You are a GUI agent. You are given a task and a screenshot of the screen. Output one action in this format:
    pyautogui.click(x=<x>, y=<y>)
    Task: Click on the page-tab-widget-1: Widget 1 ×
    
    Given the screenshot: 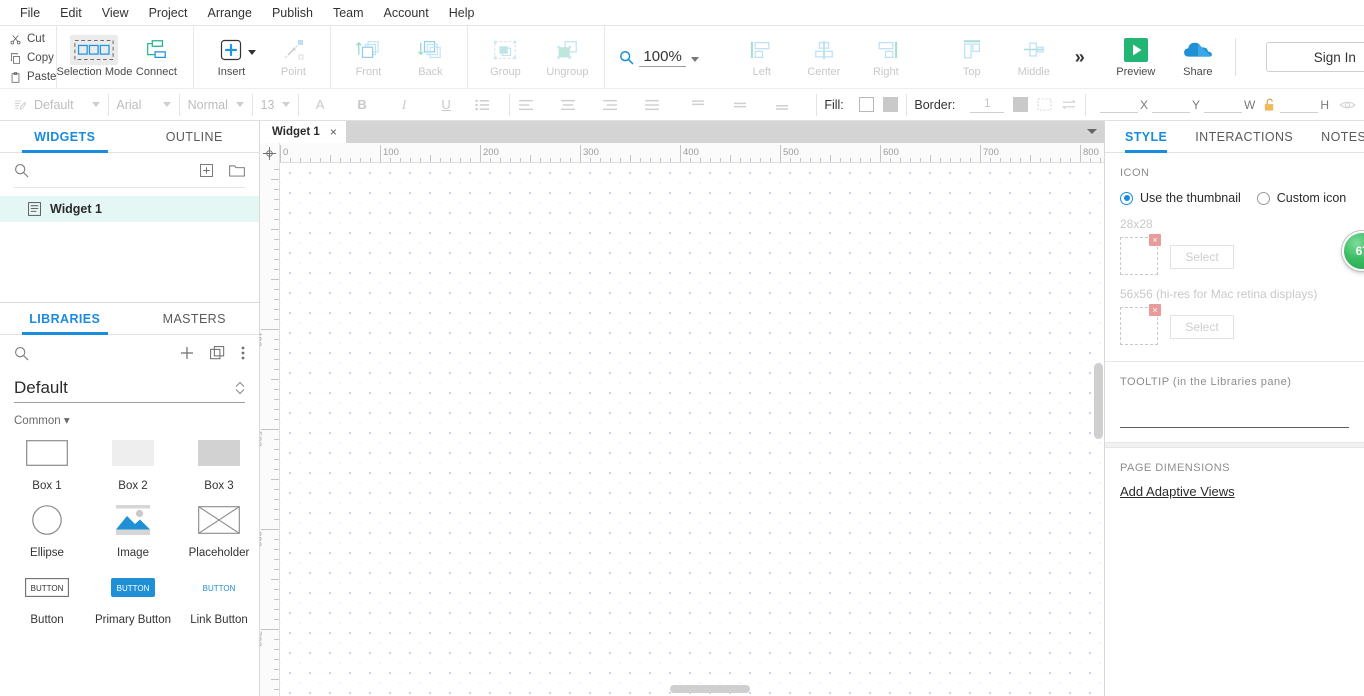 What is the action you would take?
    pyautogui.click(x=303, y=132)
    